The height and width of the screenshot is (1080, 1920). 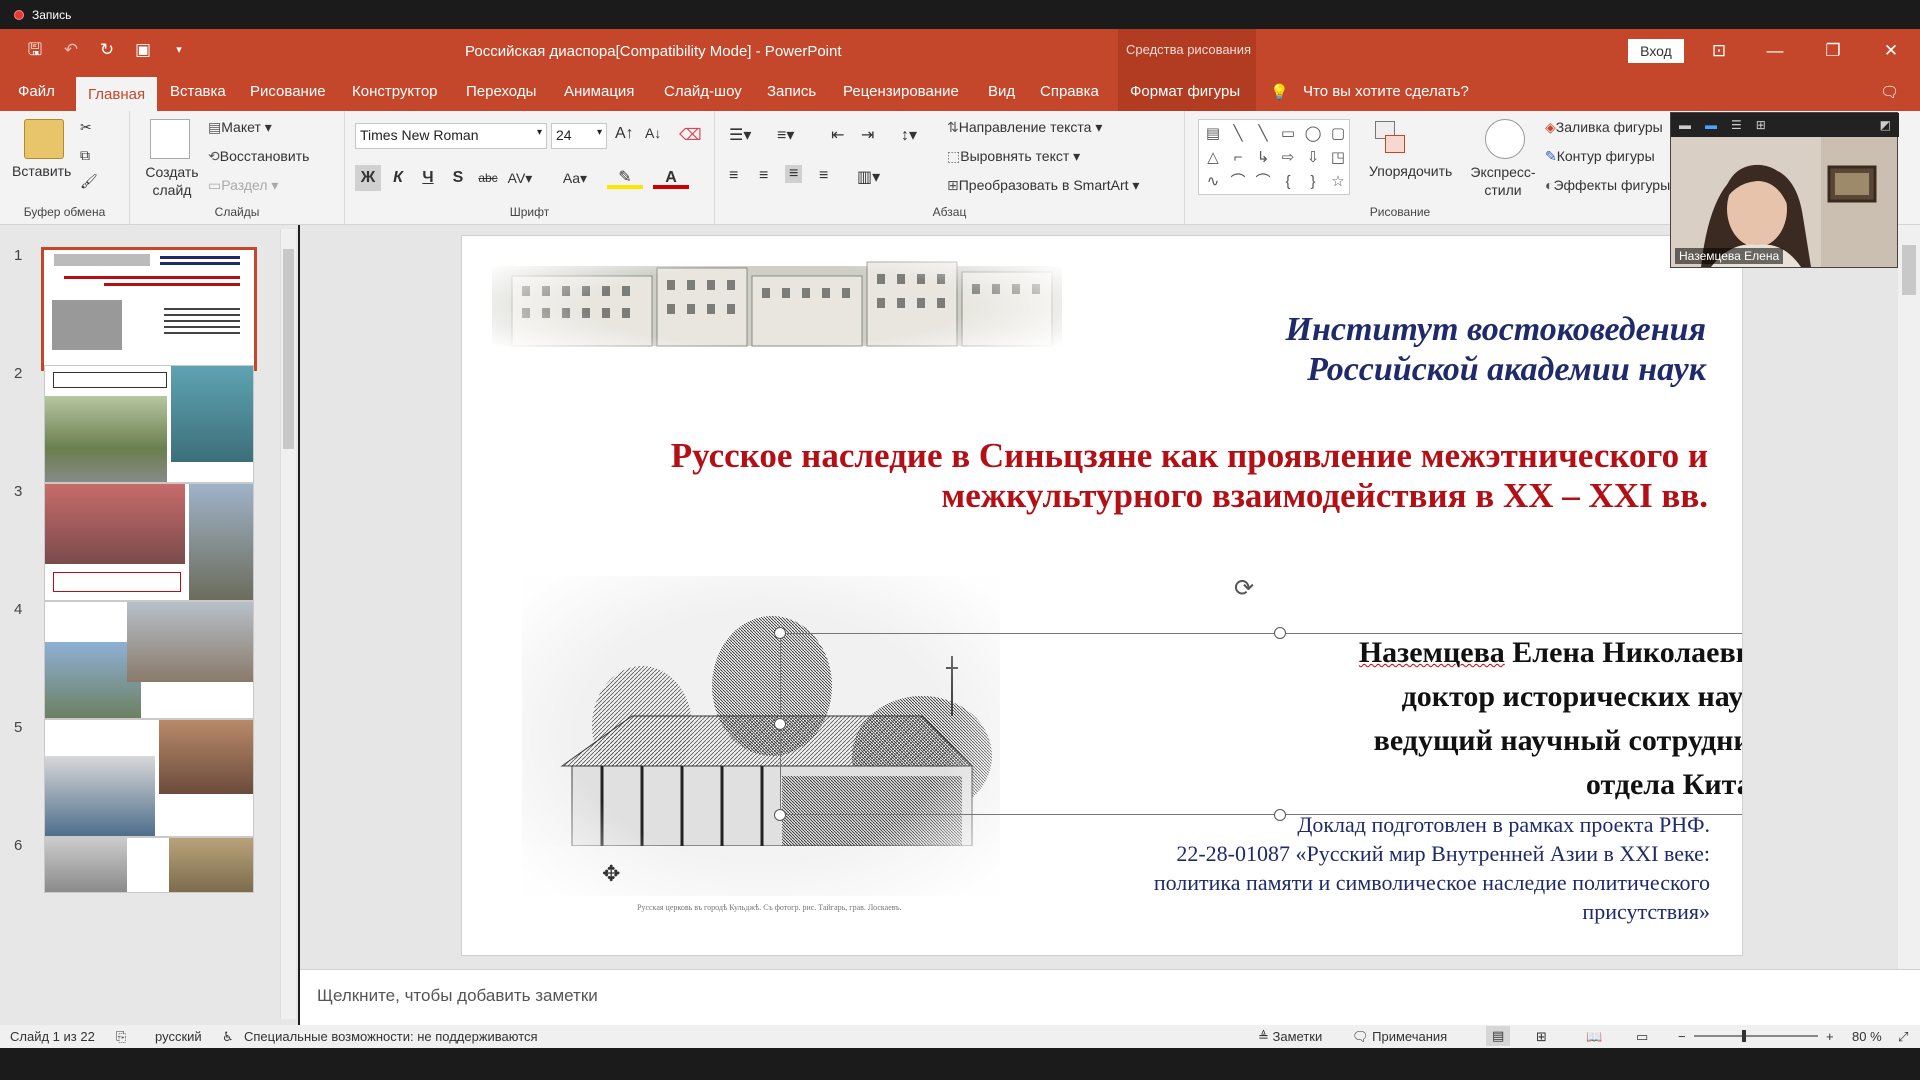 I want to click on grow-font-icon: A↑, so click(x=624, y=134).